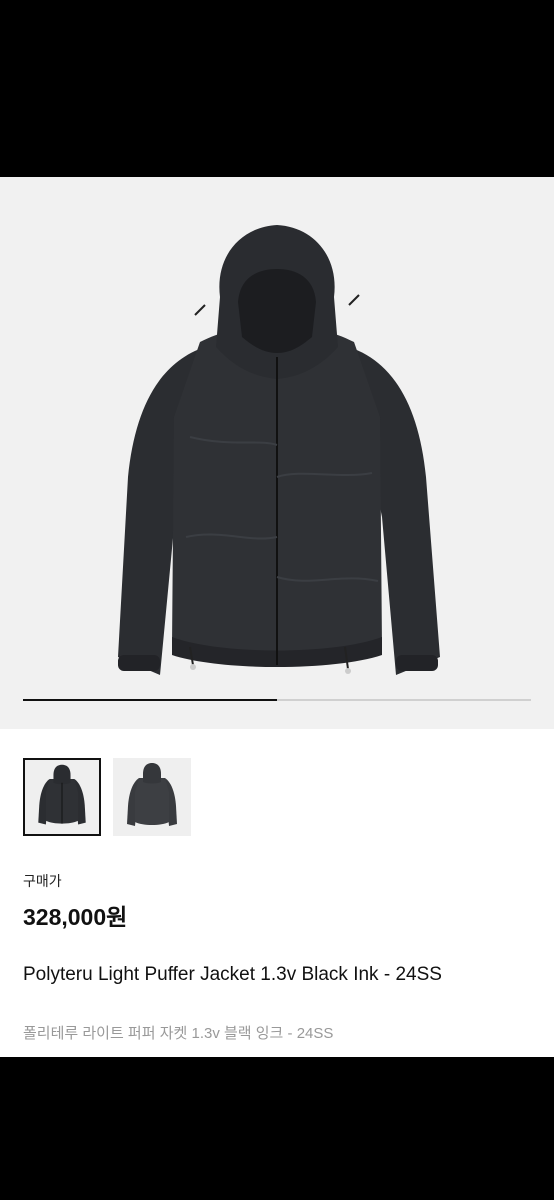 This screenshot has width=554, height=1200. Describe the element at coordinates (178, 1033) in the screenshot. I see `product-subtitle: 폴리테루 라이트 퍼퍼 자켓 1.3v 블랙 잉크 - 24SS` at that location.